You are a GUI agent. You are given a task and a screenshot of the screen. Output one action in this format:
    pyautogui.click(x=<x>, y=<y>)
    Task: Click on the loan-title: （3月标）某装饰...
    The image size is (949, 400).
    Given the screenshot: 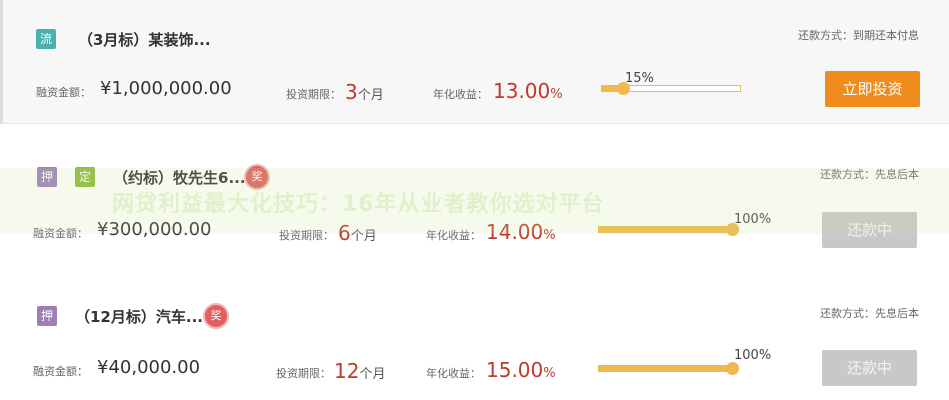 What is the action you would take?
    pyautogui.click(x=144, y=39)
    